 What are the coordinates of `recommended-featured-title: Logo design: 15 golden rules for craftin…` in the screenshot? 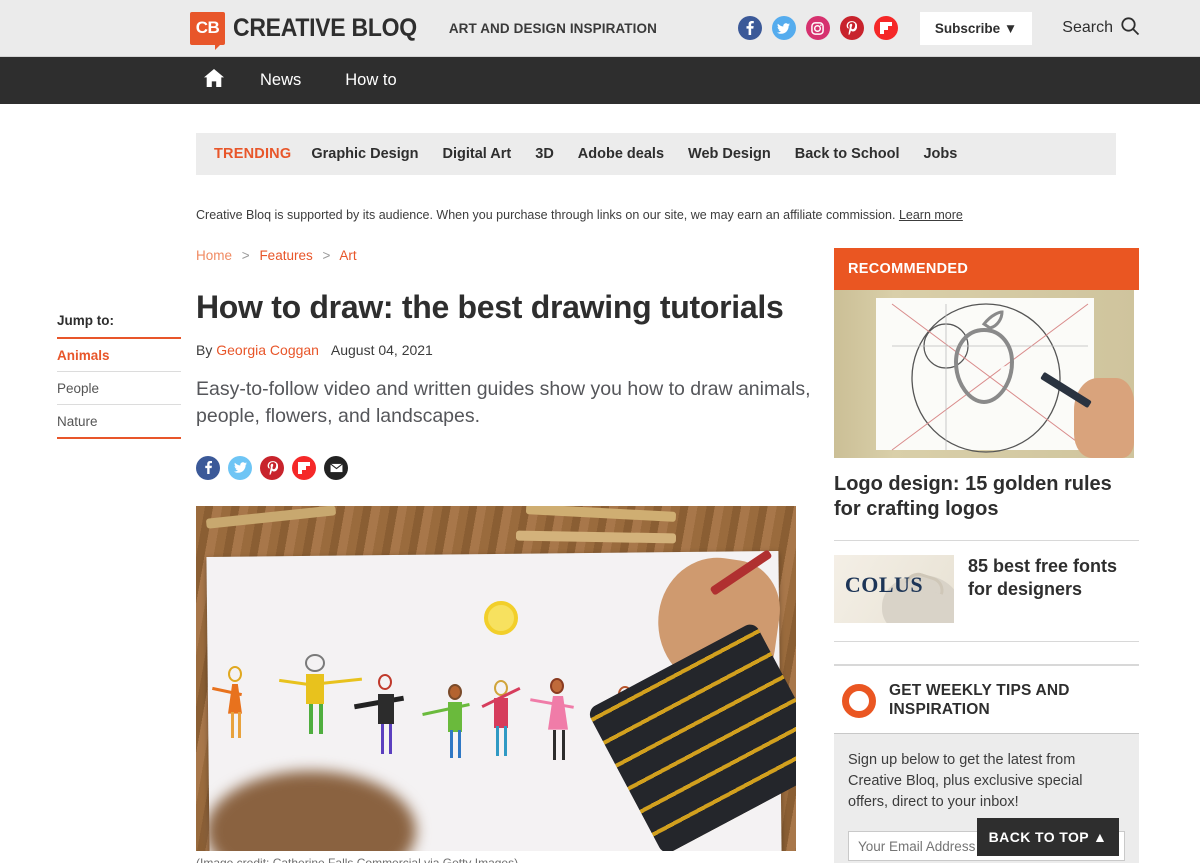 It's located at (986, 497).